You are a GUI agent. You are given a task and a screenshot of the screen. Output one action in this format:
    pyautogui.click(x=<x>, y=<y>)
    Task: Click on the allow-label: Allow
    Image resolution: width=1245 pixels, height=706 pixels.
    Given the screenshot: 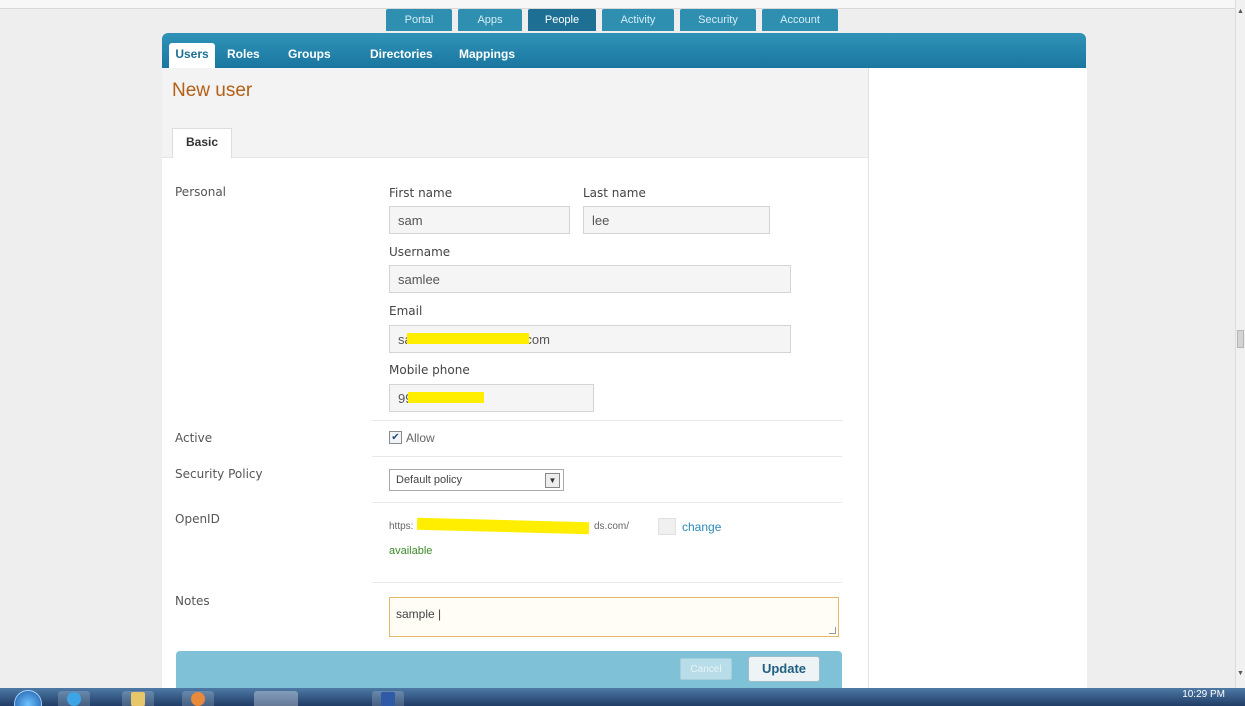 What is the action you would take?
    pyautogui.click(x=420, y=438)
    